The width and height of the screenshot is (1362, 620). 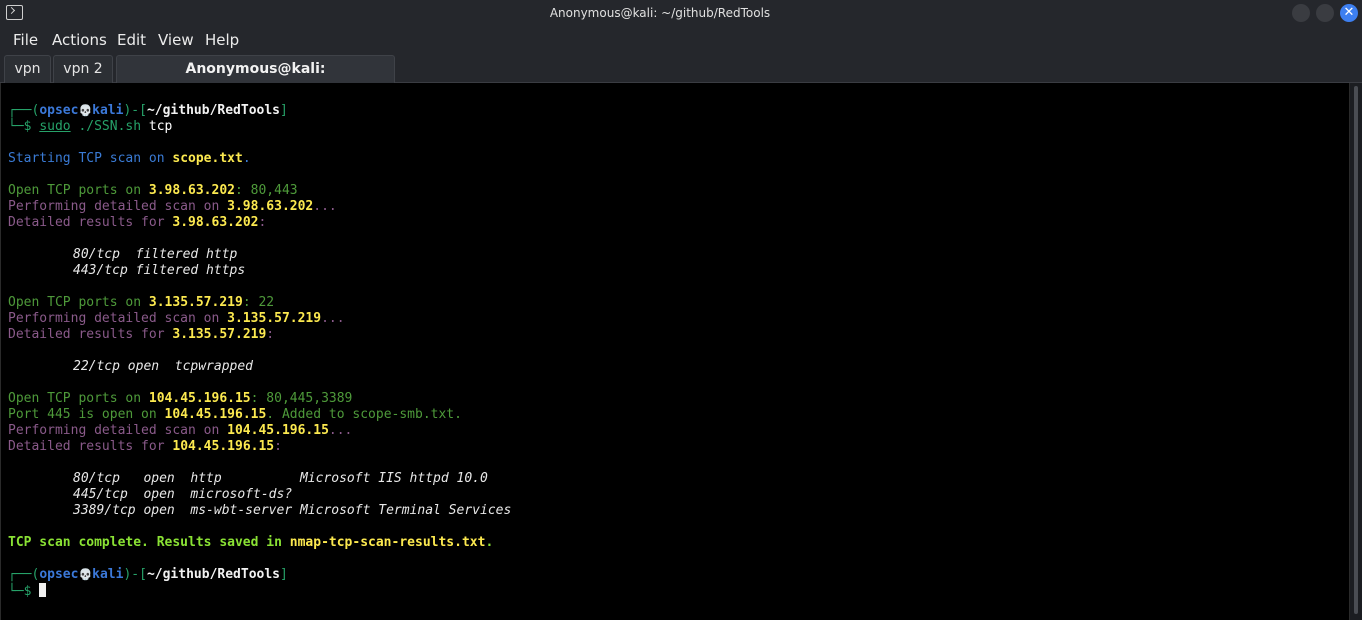 I want to click on host1-detail-results: Detailed results for 3.98.63.202:, so click(x=137, y=222).